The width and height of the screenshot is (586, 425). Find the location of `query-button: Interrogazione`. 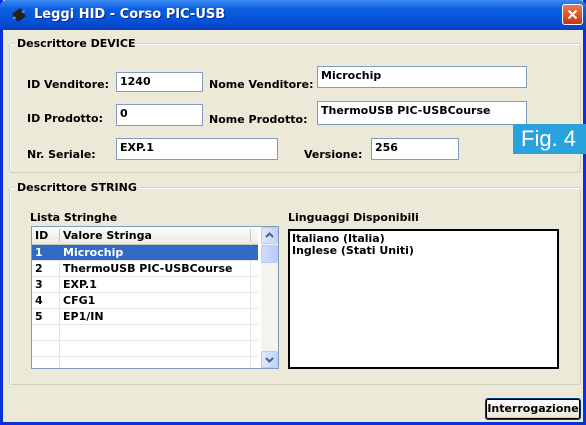

query-button: Interrogazione is located at coordinates (533, 409).